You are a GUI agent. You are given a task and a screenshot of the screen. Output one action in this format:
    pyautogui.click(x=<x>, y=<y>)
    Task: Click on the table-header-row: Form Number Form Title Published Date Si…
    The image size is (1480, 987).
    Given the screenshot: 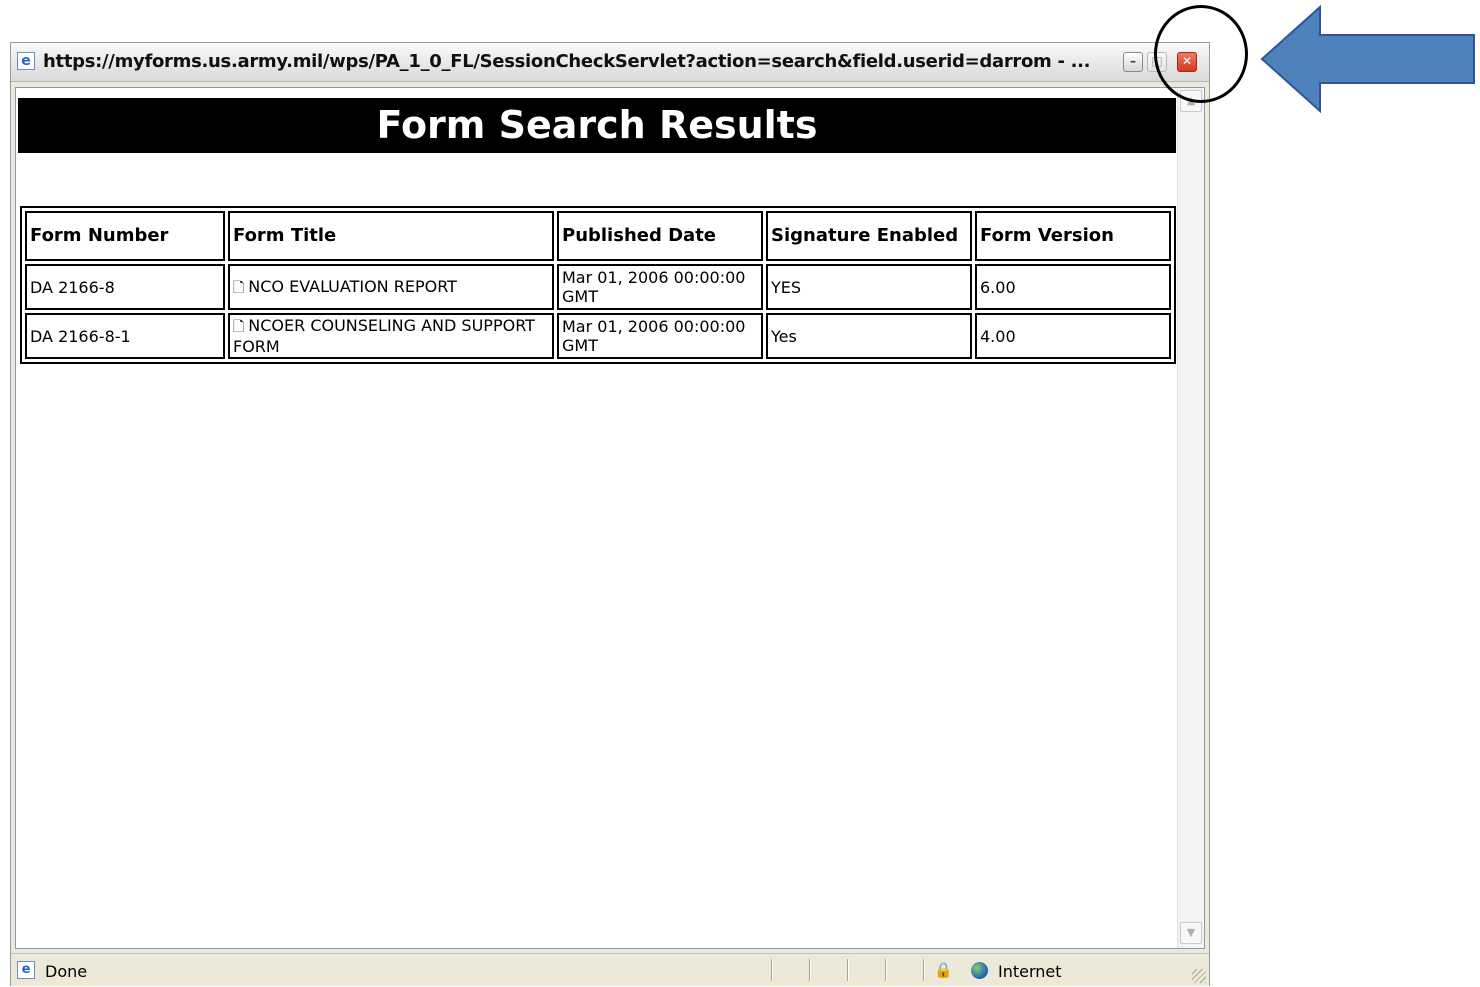 What is the action you would take?
    pyautogui.click(x=598, y=236)
    